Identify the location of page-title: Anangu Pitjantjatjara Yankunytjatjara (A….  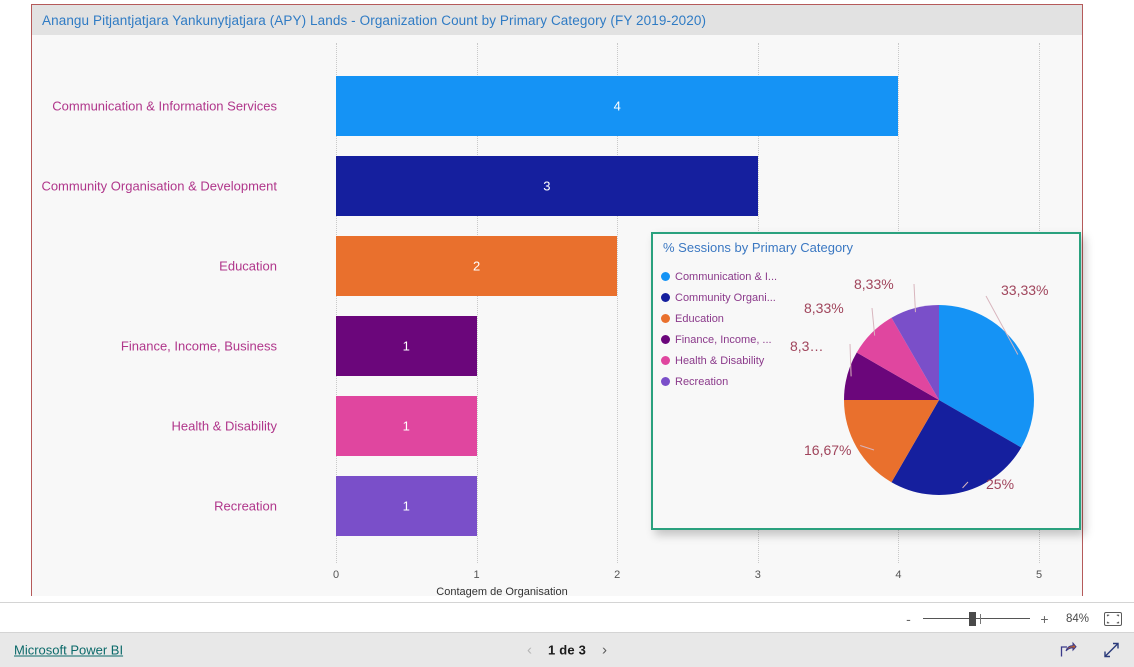
(374, 20).